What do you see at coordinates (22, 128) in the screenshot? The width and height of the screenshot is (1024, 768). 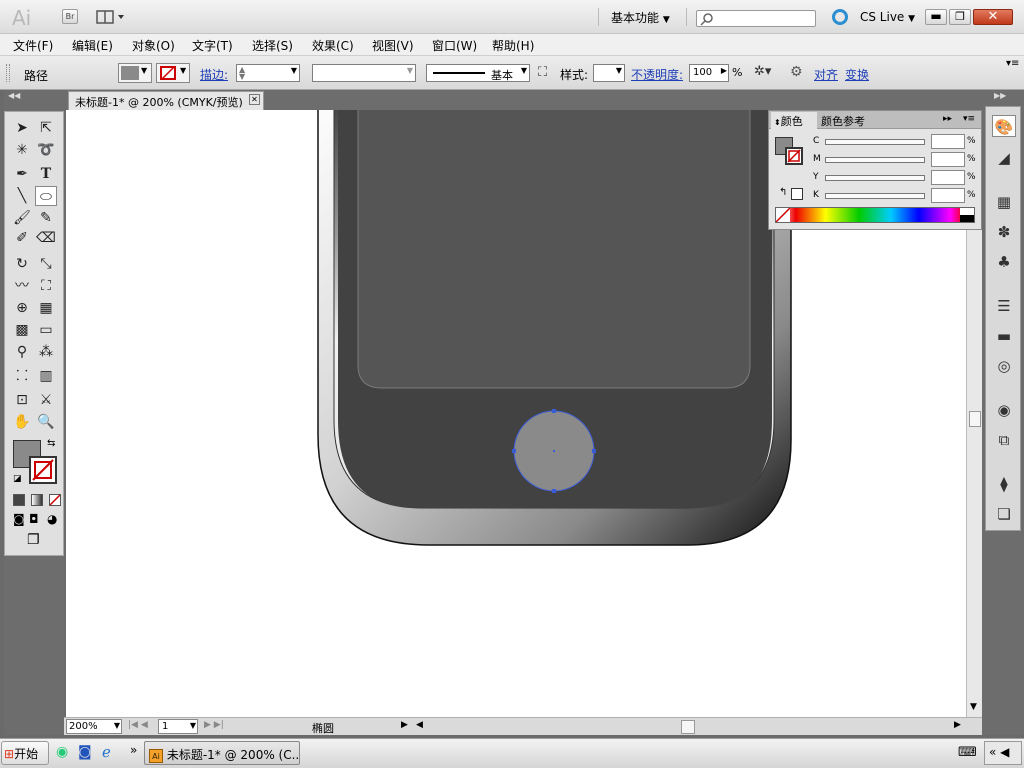 I see `selection-tool-icon: ➤` at bounding box center [22, 128].